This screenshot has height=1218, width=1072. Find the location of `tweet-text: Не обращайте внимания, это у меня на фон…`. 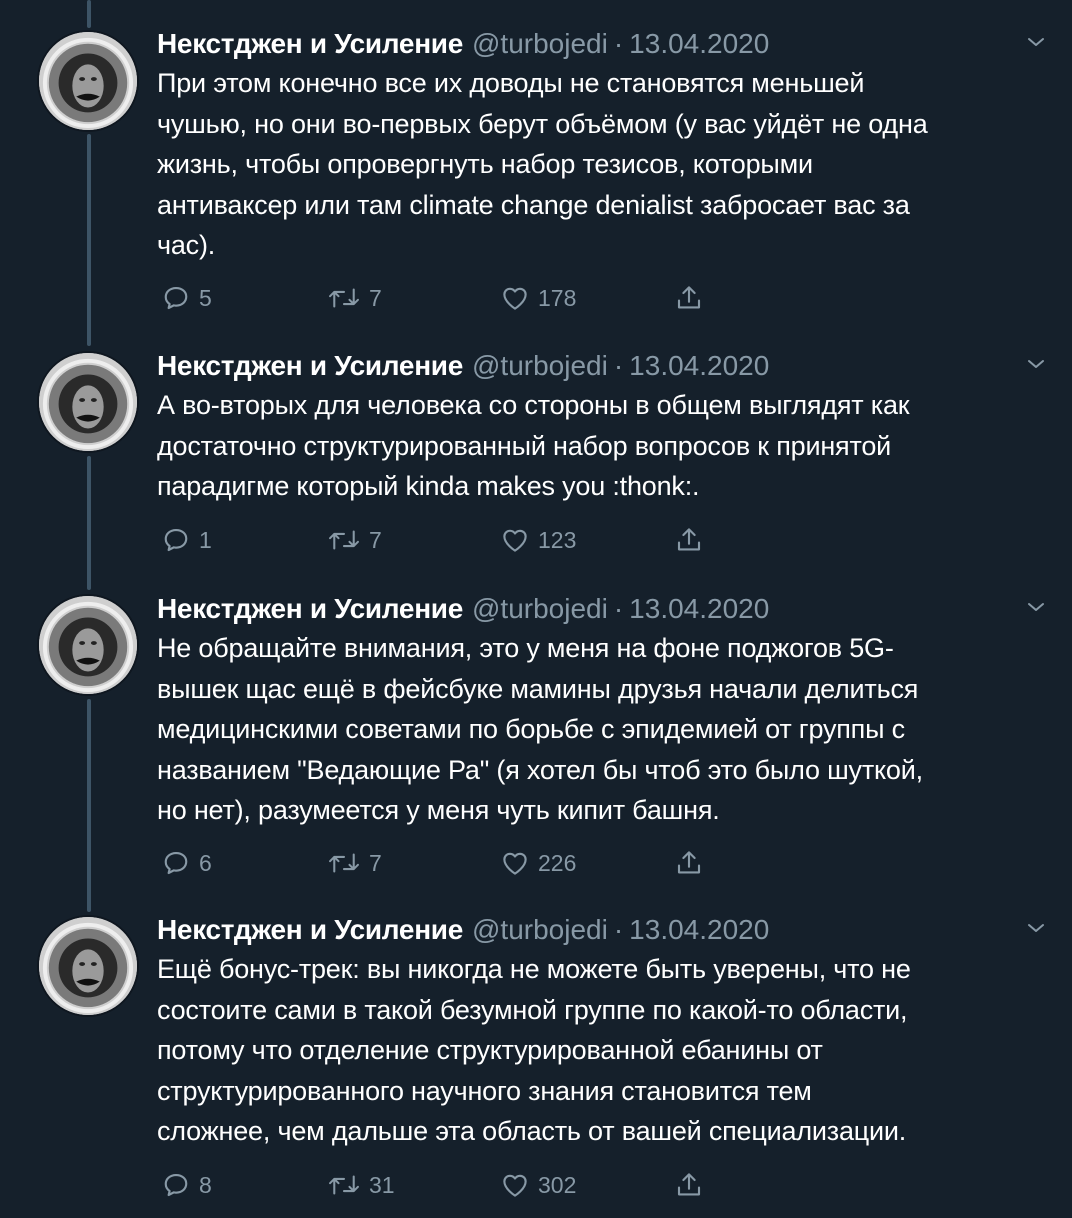

tweet-text: Не обращайте внимания, это у меня на фон… is located at coordinates (540, 729).